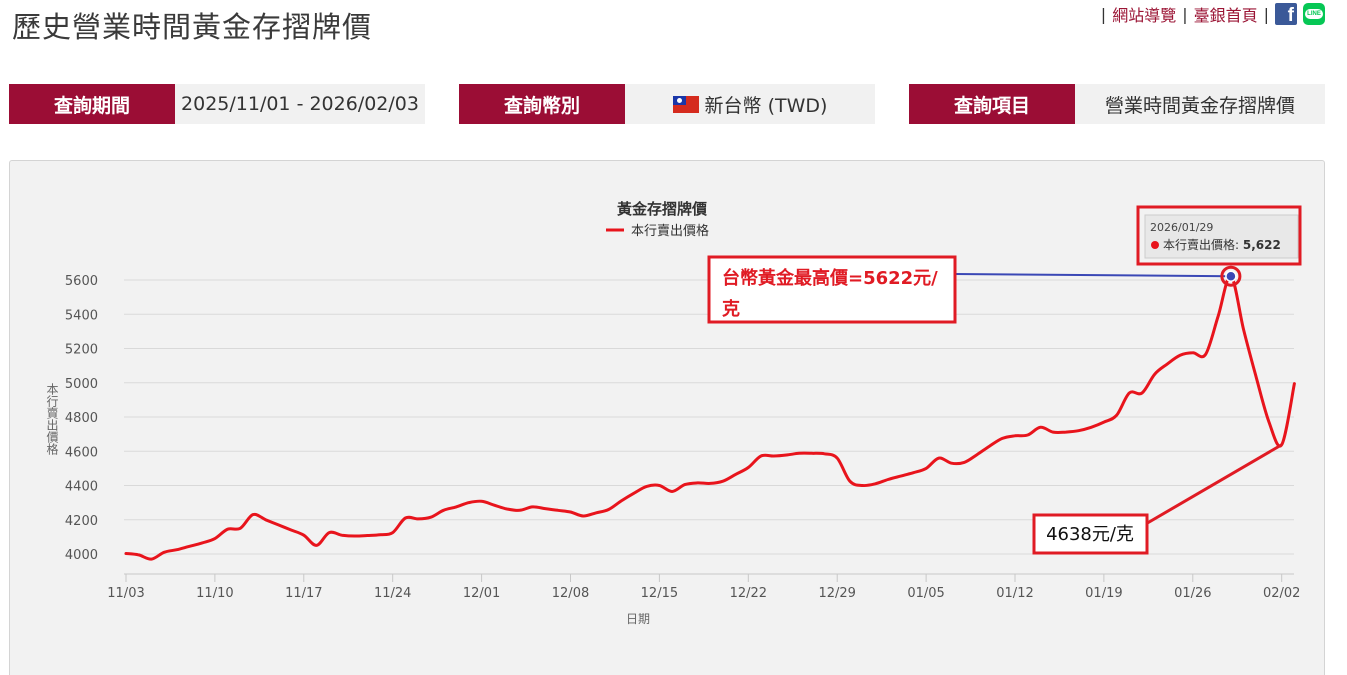 This screenshot has height=675, width=1347. What do you see at coordinates (748, 593) in the screenshot?
I see `x-tick-label: 12/22` at bounding box center [748, 593].